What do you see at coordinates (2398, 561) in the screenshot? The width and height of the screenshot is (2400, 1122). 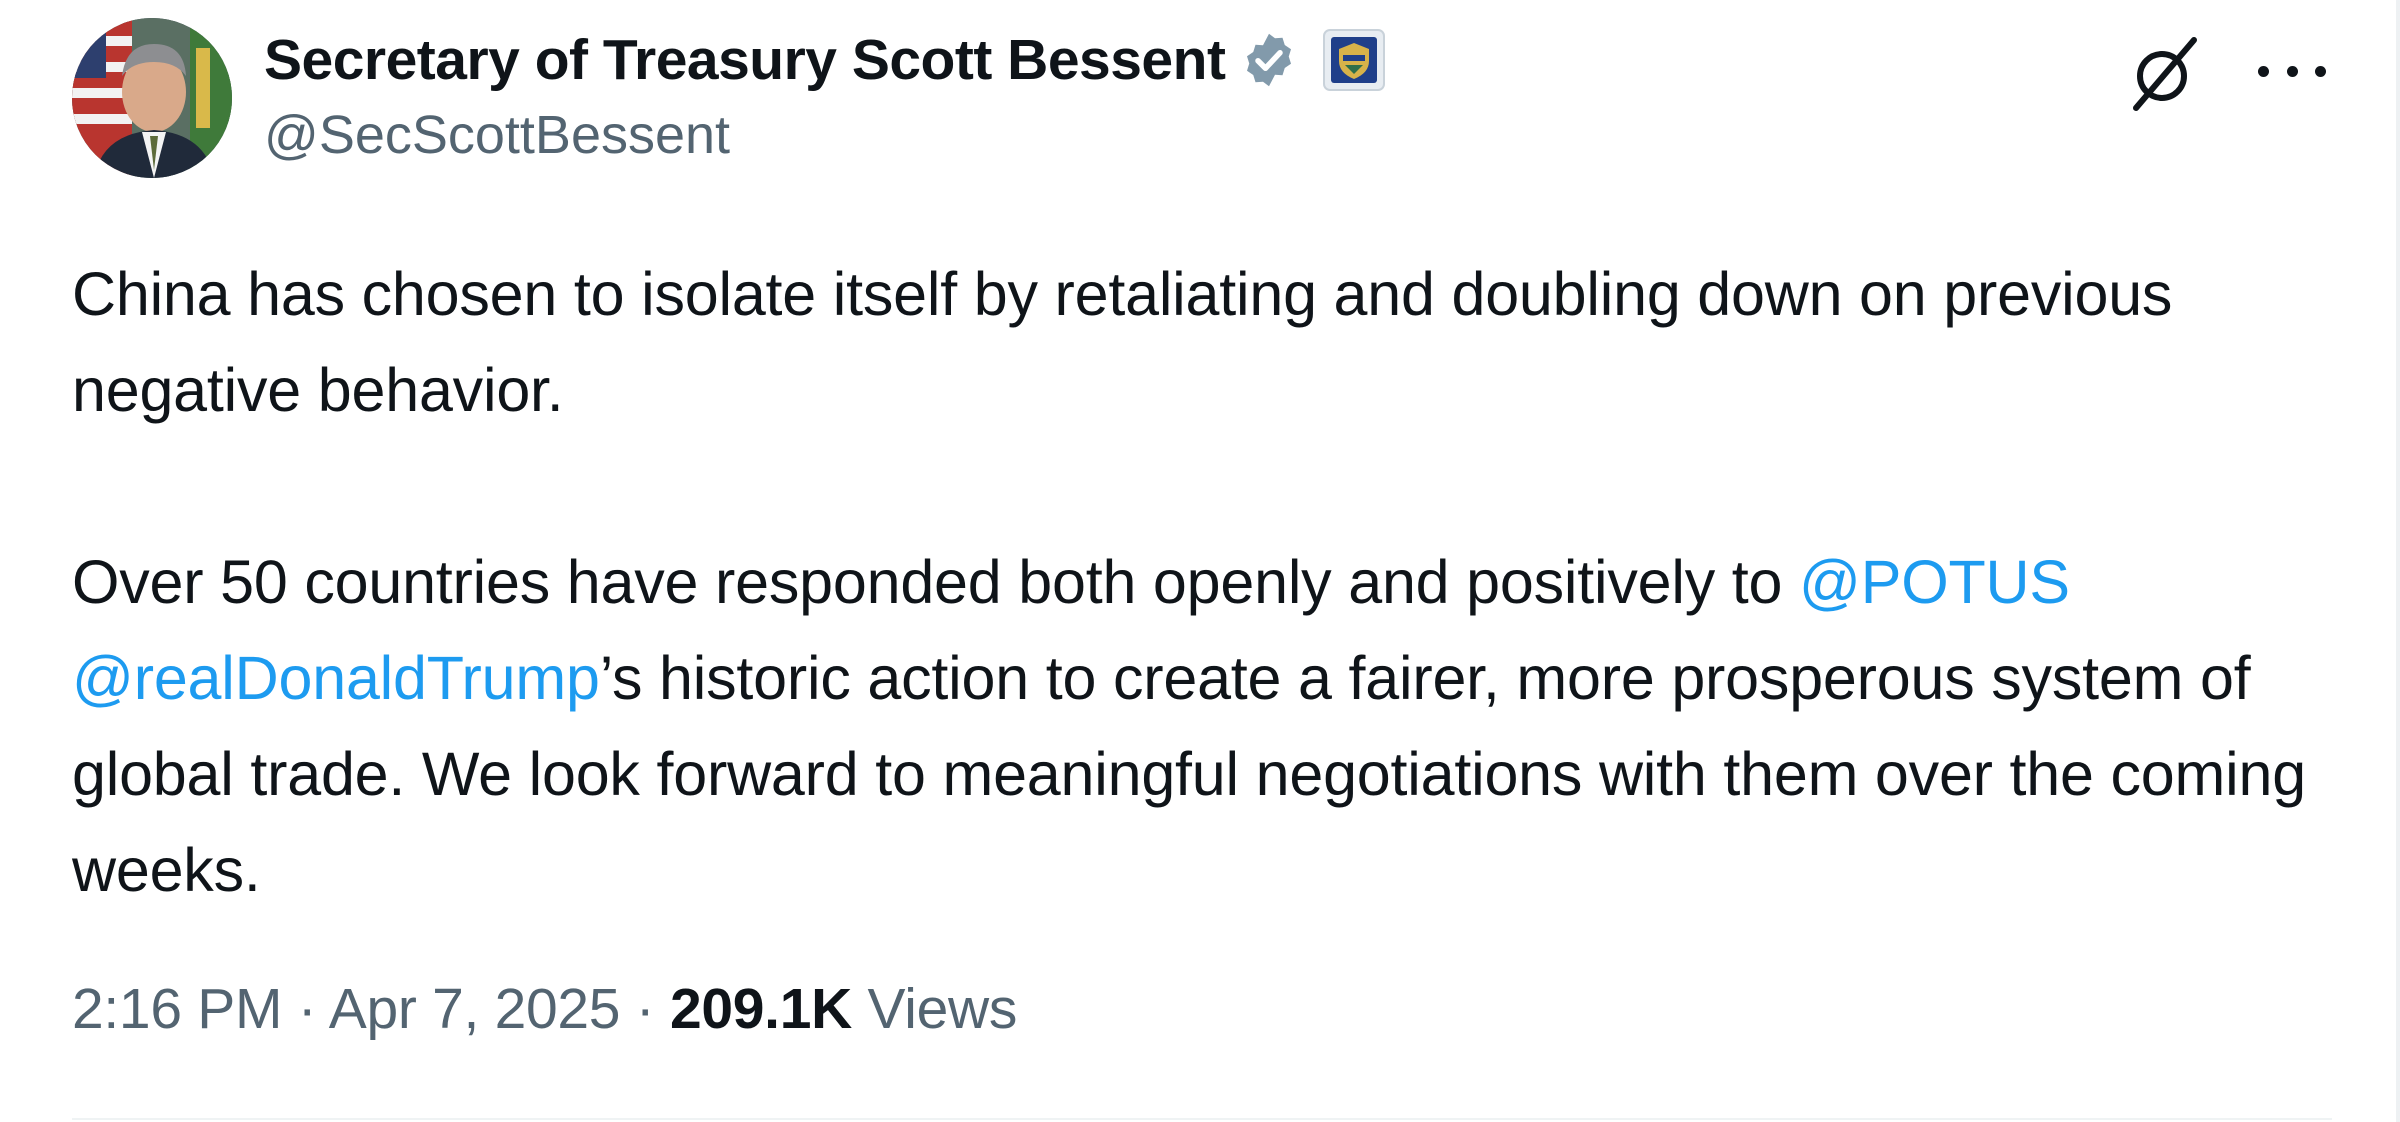 I see `timeline-border` at bounding box center [2398, 561].